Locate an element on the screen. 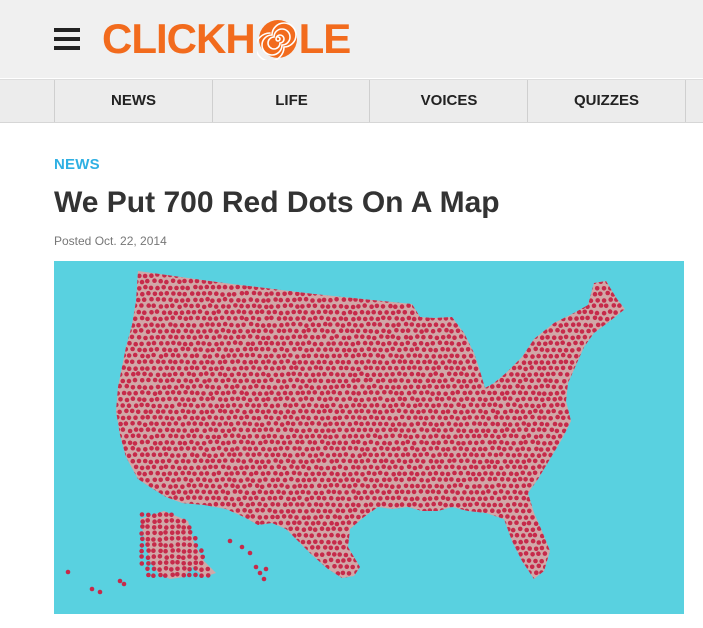 This screenshot has width=703, height=628. nav-item-news: NEWS is located at coordinates (133, 101).